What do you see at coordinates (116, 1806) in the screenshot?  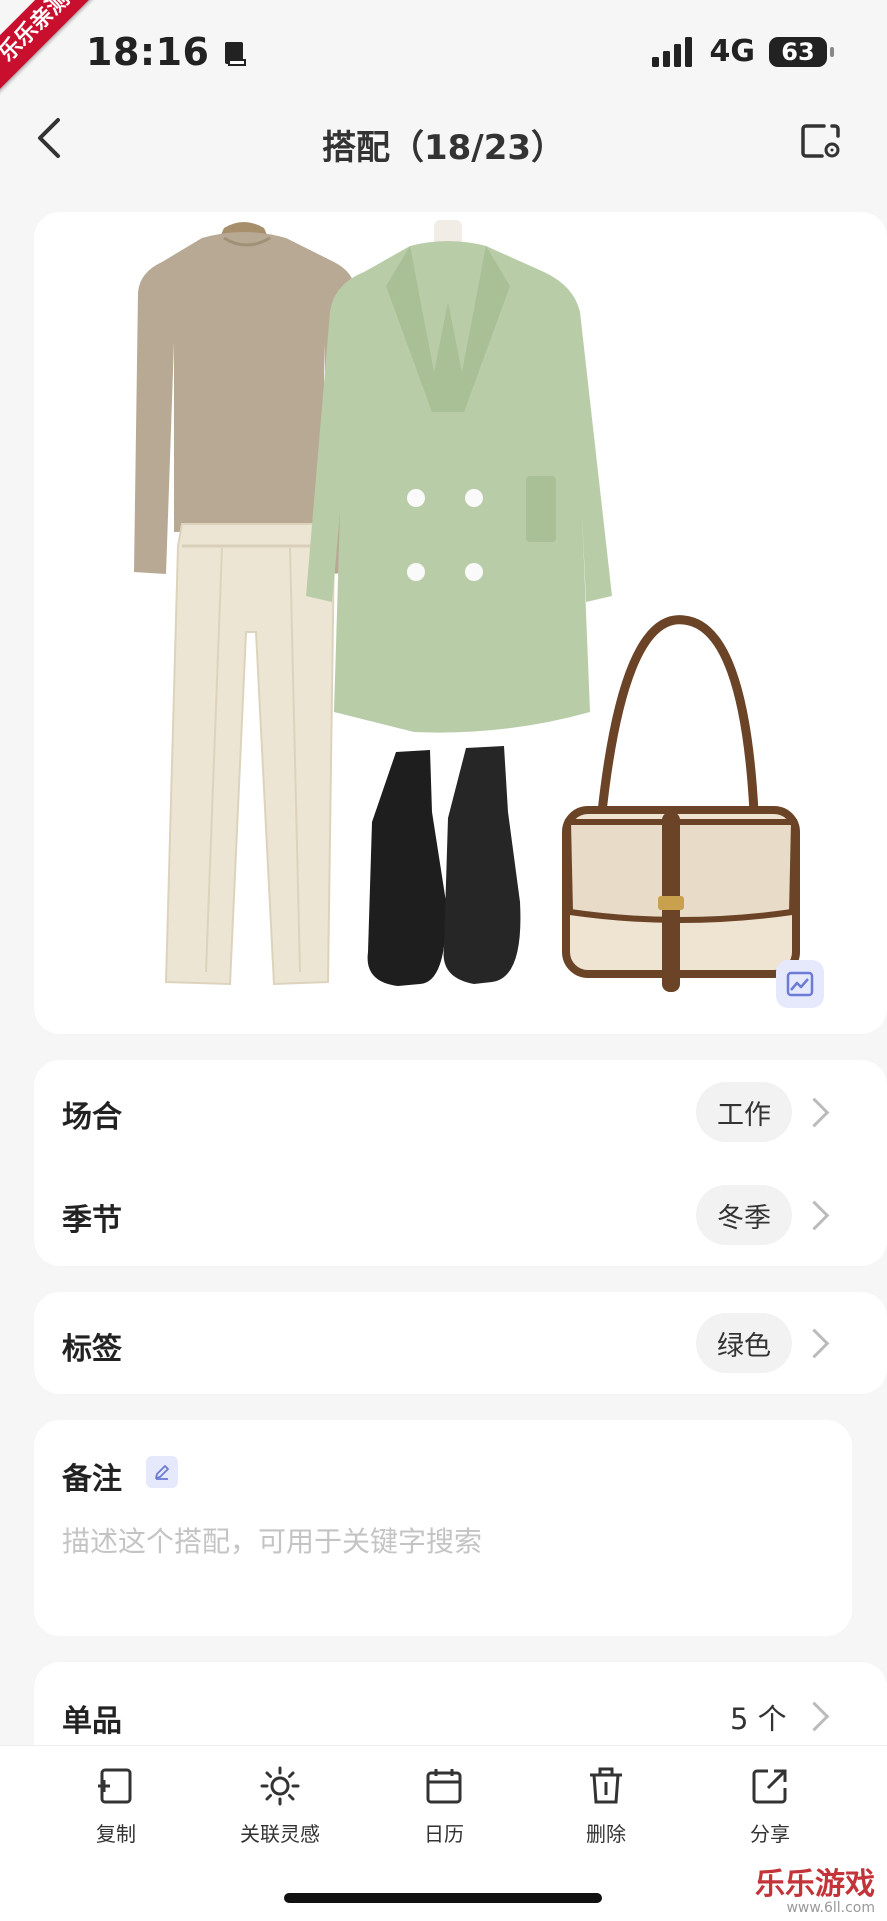 I see `copy-button: 复制` at bounding box center [116, 1806].